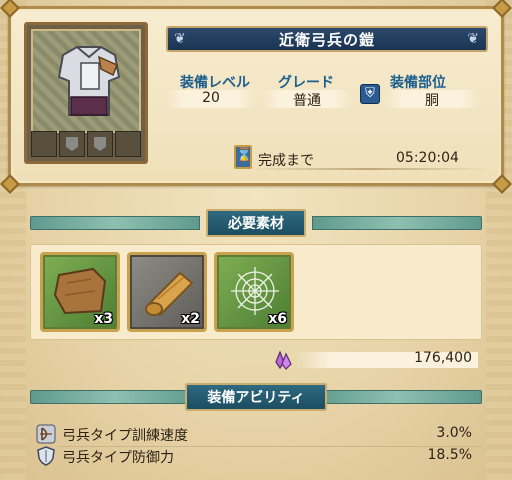  What do you see at coordinates (256, 456) in the screenshot?
I see `ability-row: 弓兵タイプ防御力 18.5%` at bounding box center [256, 456].